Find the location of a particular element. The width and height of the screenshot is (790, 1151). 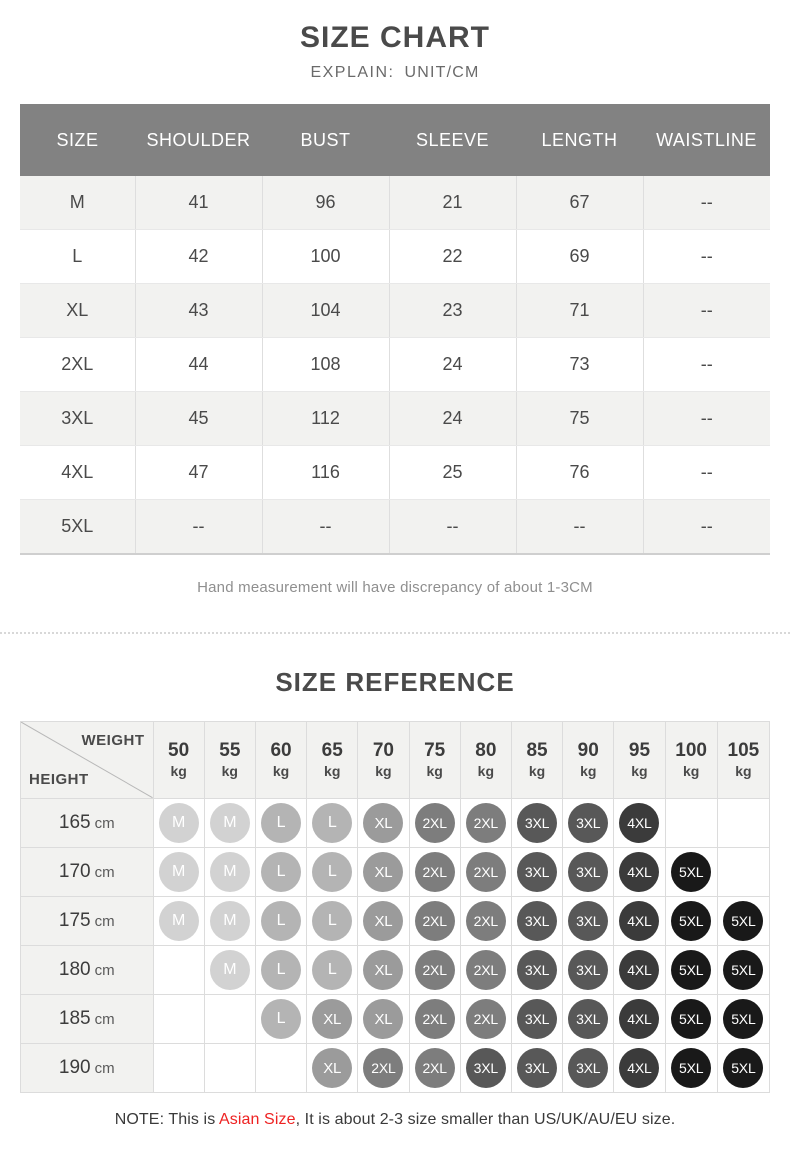

size-chart-title: SIZE CHART is located at coordinates (395, 37).